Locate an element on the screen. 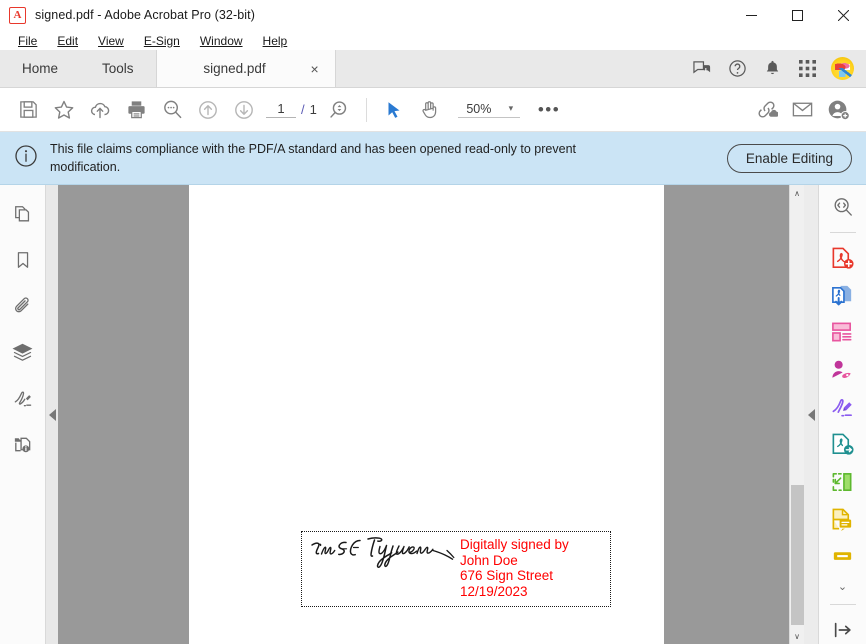 The width and height of the screenshot is (866, 644). right-panel-collapse-handle is located at coordinates (811, 414).